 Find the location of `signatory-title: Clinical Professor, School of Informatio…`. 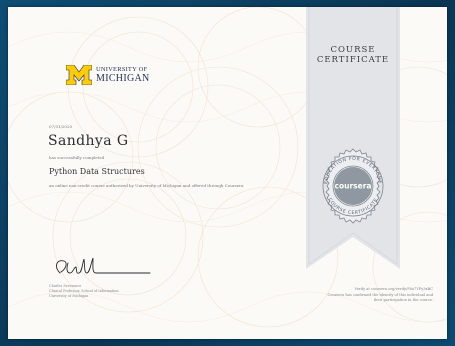

signatory-title: Clinical Professor, School of Informatio… is located at coordinates (84, 291).